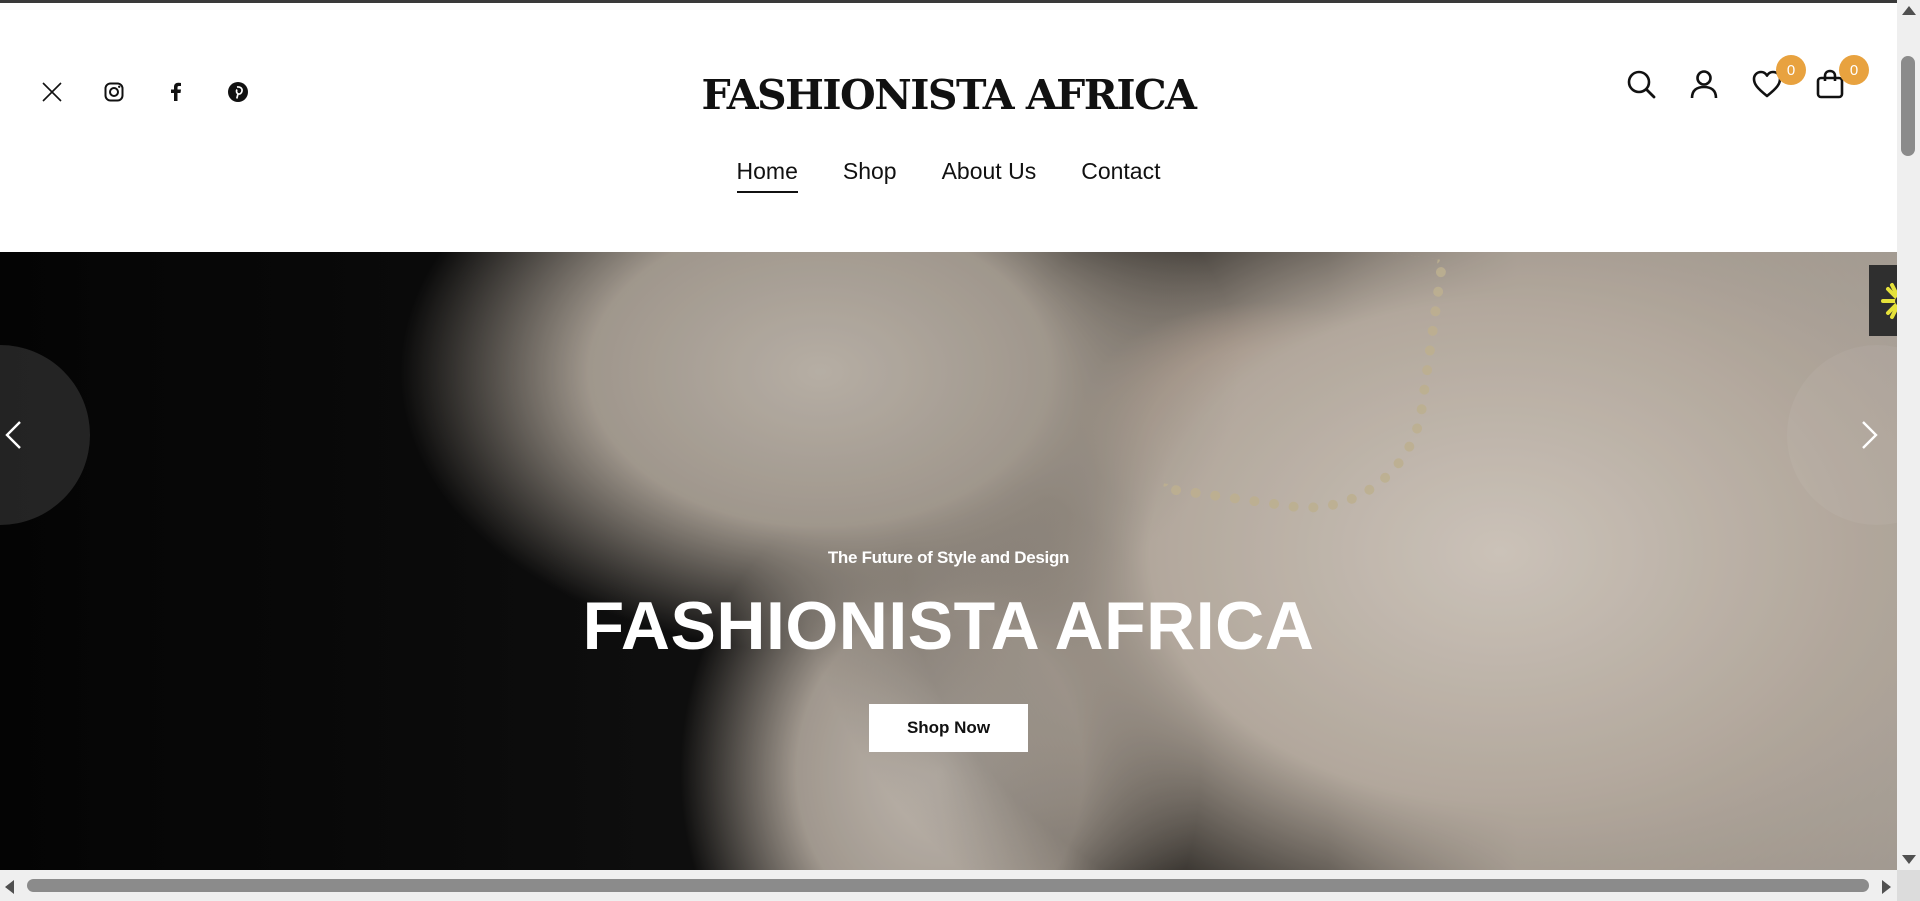 This screenshot has height=901, width=1920. What do you see at coordinates (767, 175) in the screenshot?
I see `nav-item-home: Home` at bounding box center [767, 175].